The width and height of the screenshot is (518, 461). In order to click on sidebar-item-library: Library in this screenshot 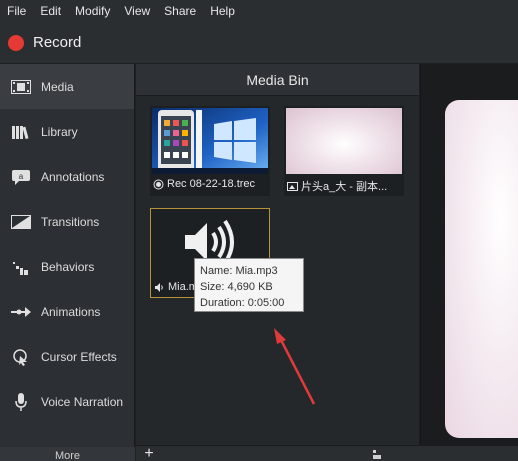, I will do `click(67, 131)`.